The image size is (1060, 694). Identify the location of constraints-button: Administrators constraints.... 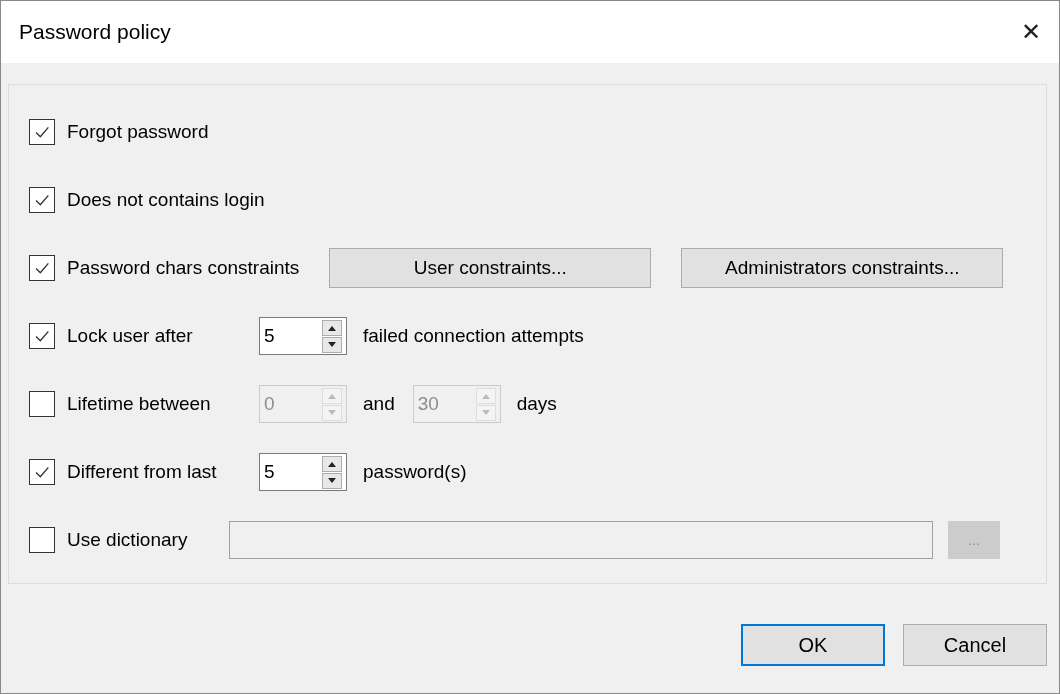
(842, 268).